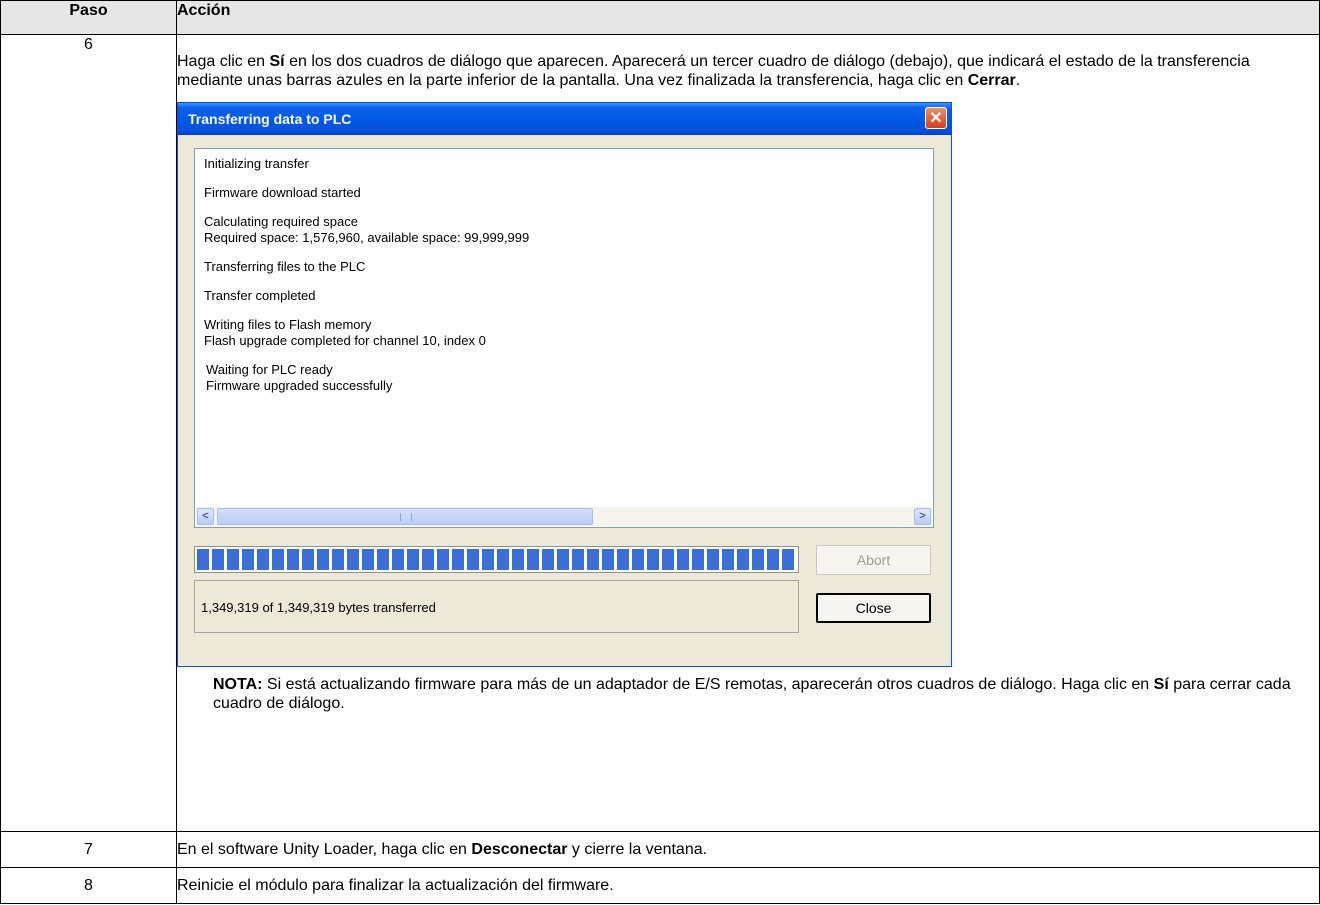 The height and width of the screenshot is (905, 1320). What do you see at coordinates (260, 295) in the screenshot?
I see `log-line: Transfer completed` at bounding box center [260, 295].